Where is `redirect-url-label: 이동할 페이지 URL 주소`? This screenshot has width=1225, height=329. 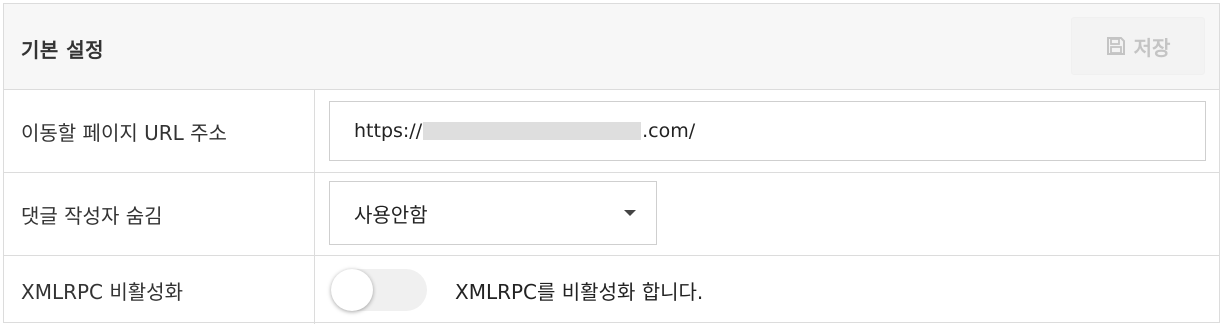 redirect-url-label: 이동할 페이지 URL 주소 is located at coordinates (159, 131).